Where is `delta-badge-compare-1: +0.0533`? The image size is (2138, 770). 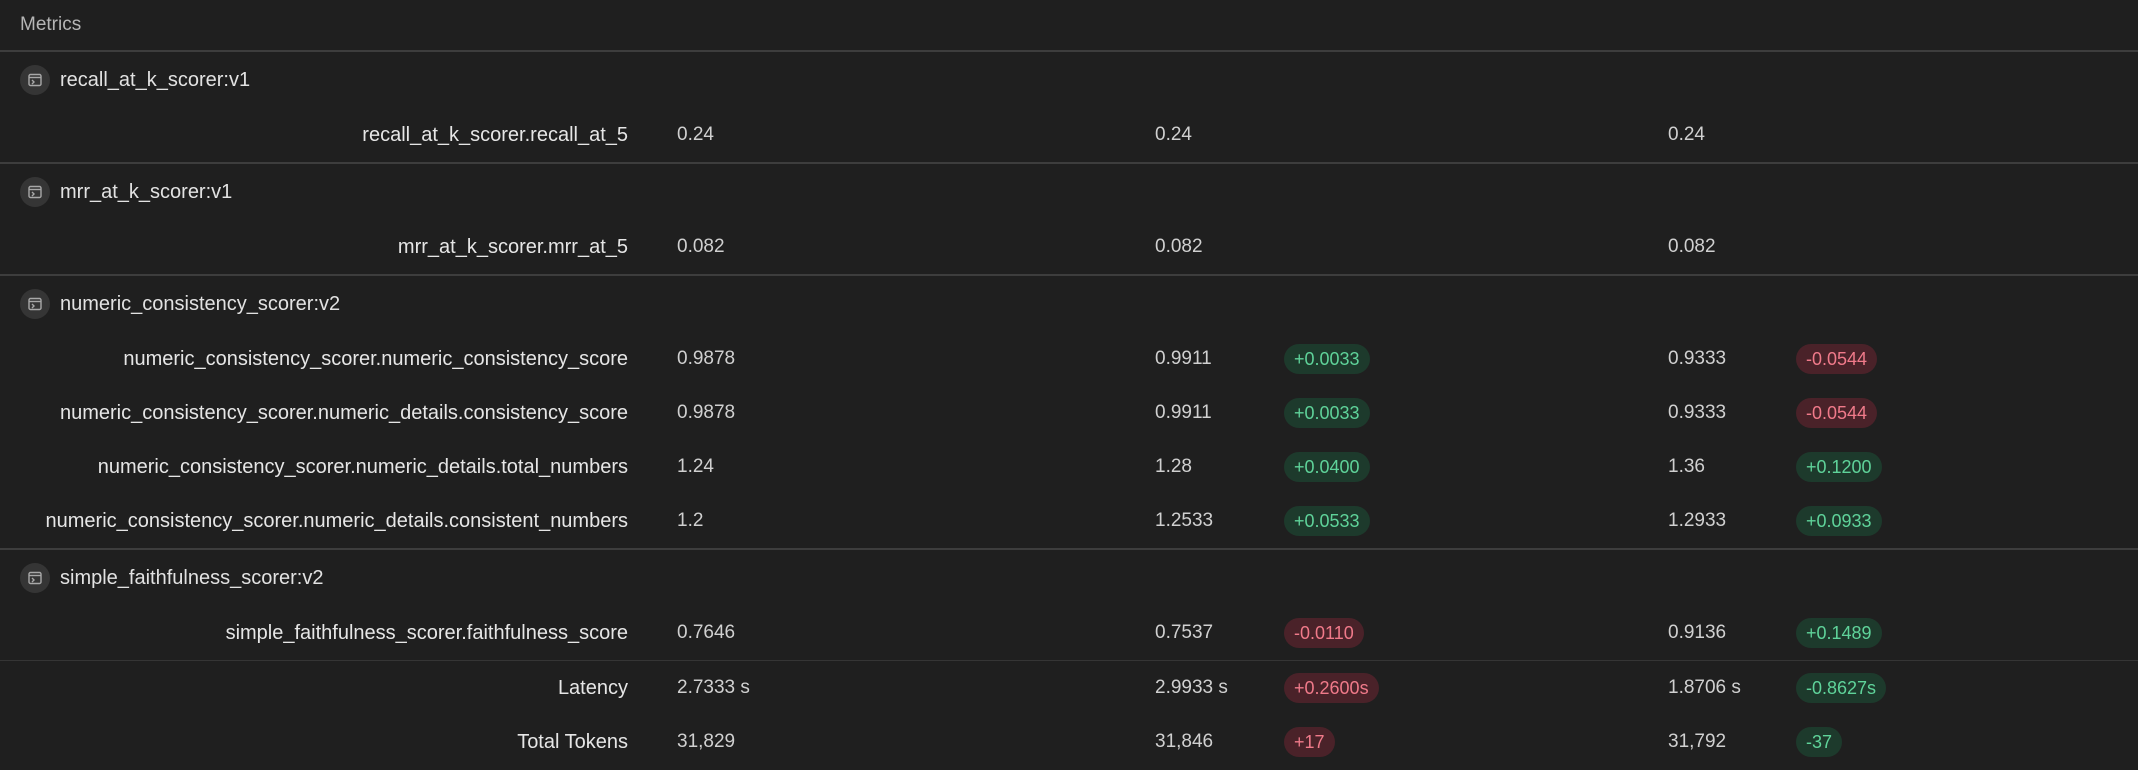
delta-badge-compare-1: +0.0533 is located at coordinates (1327, 521).